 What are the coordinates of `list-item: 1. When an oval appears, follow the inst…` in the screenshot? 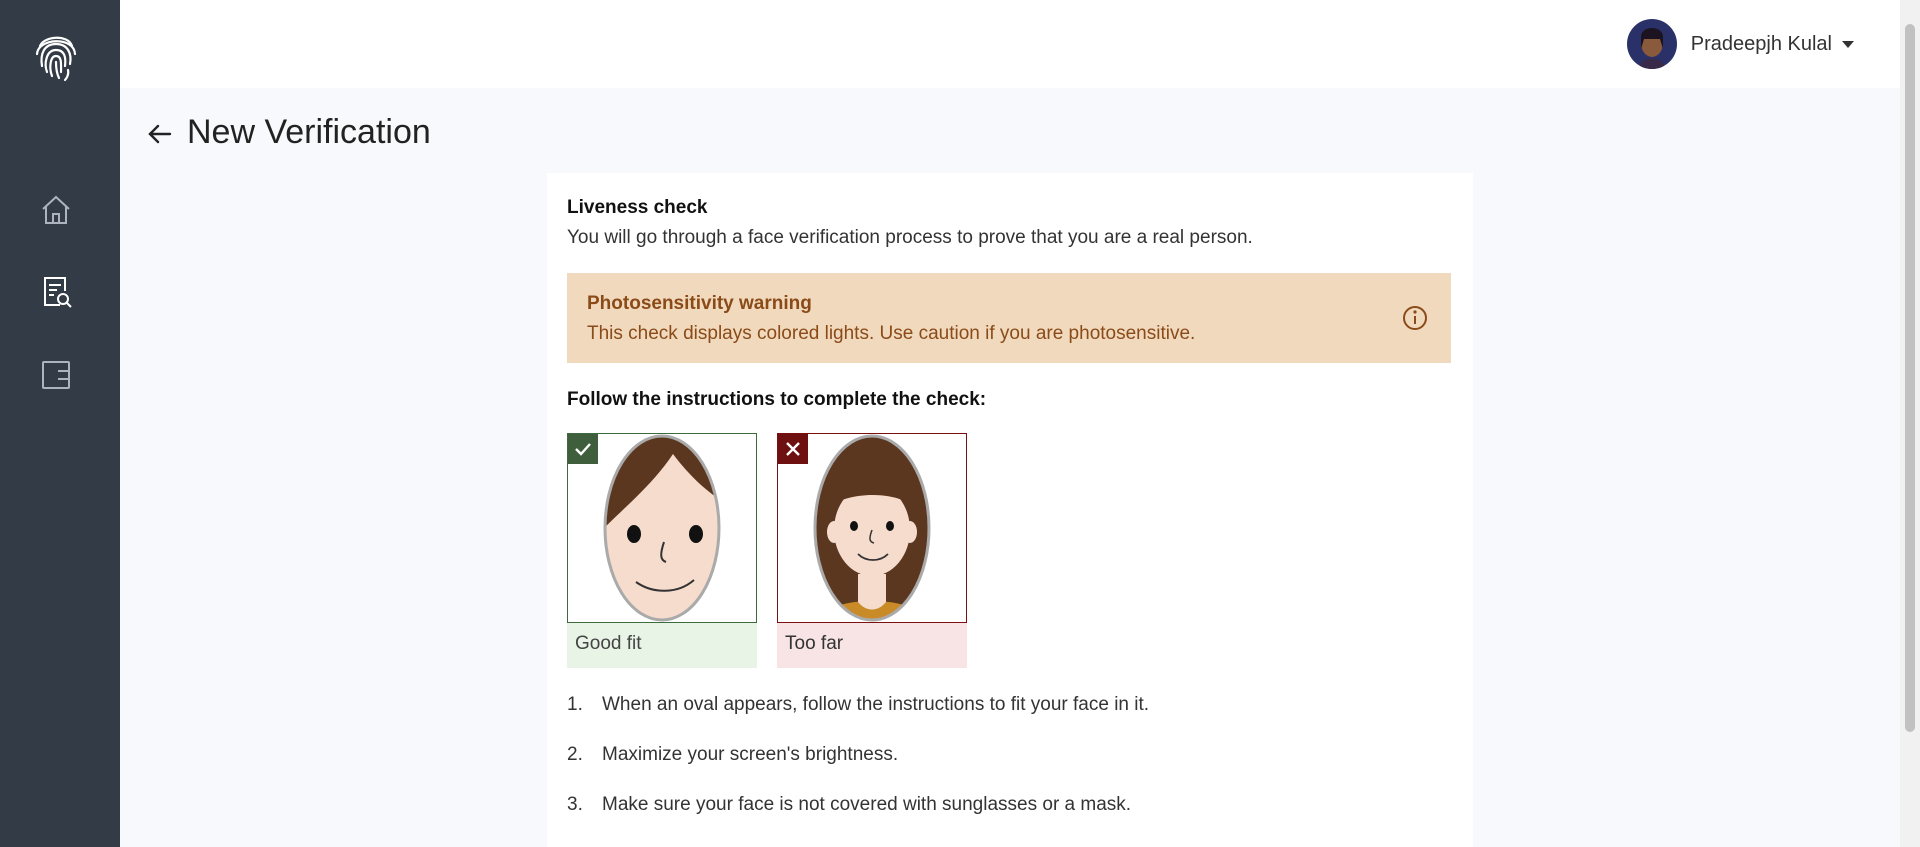 It's located at (858, 718).